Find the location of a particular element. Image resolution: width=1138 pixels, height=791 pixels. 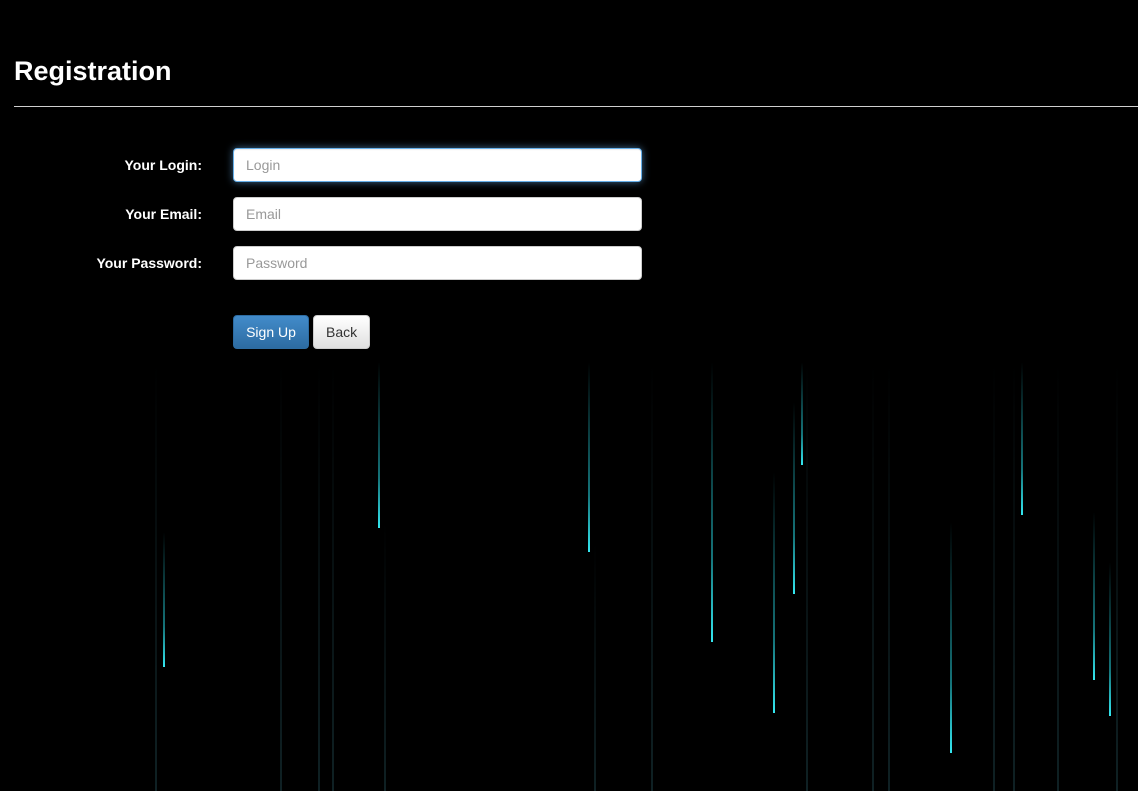

email-label: Your Email: is located at coordinates (163, 214).